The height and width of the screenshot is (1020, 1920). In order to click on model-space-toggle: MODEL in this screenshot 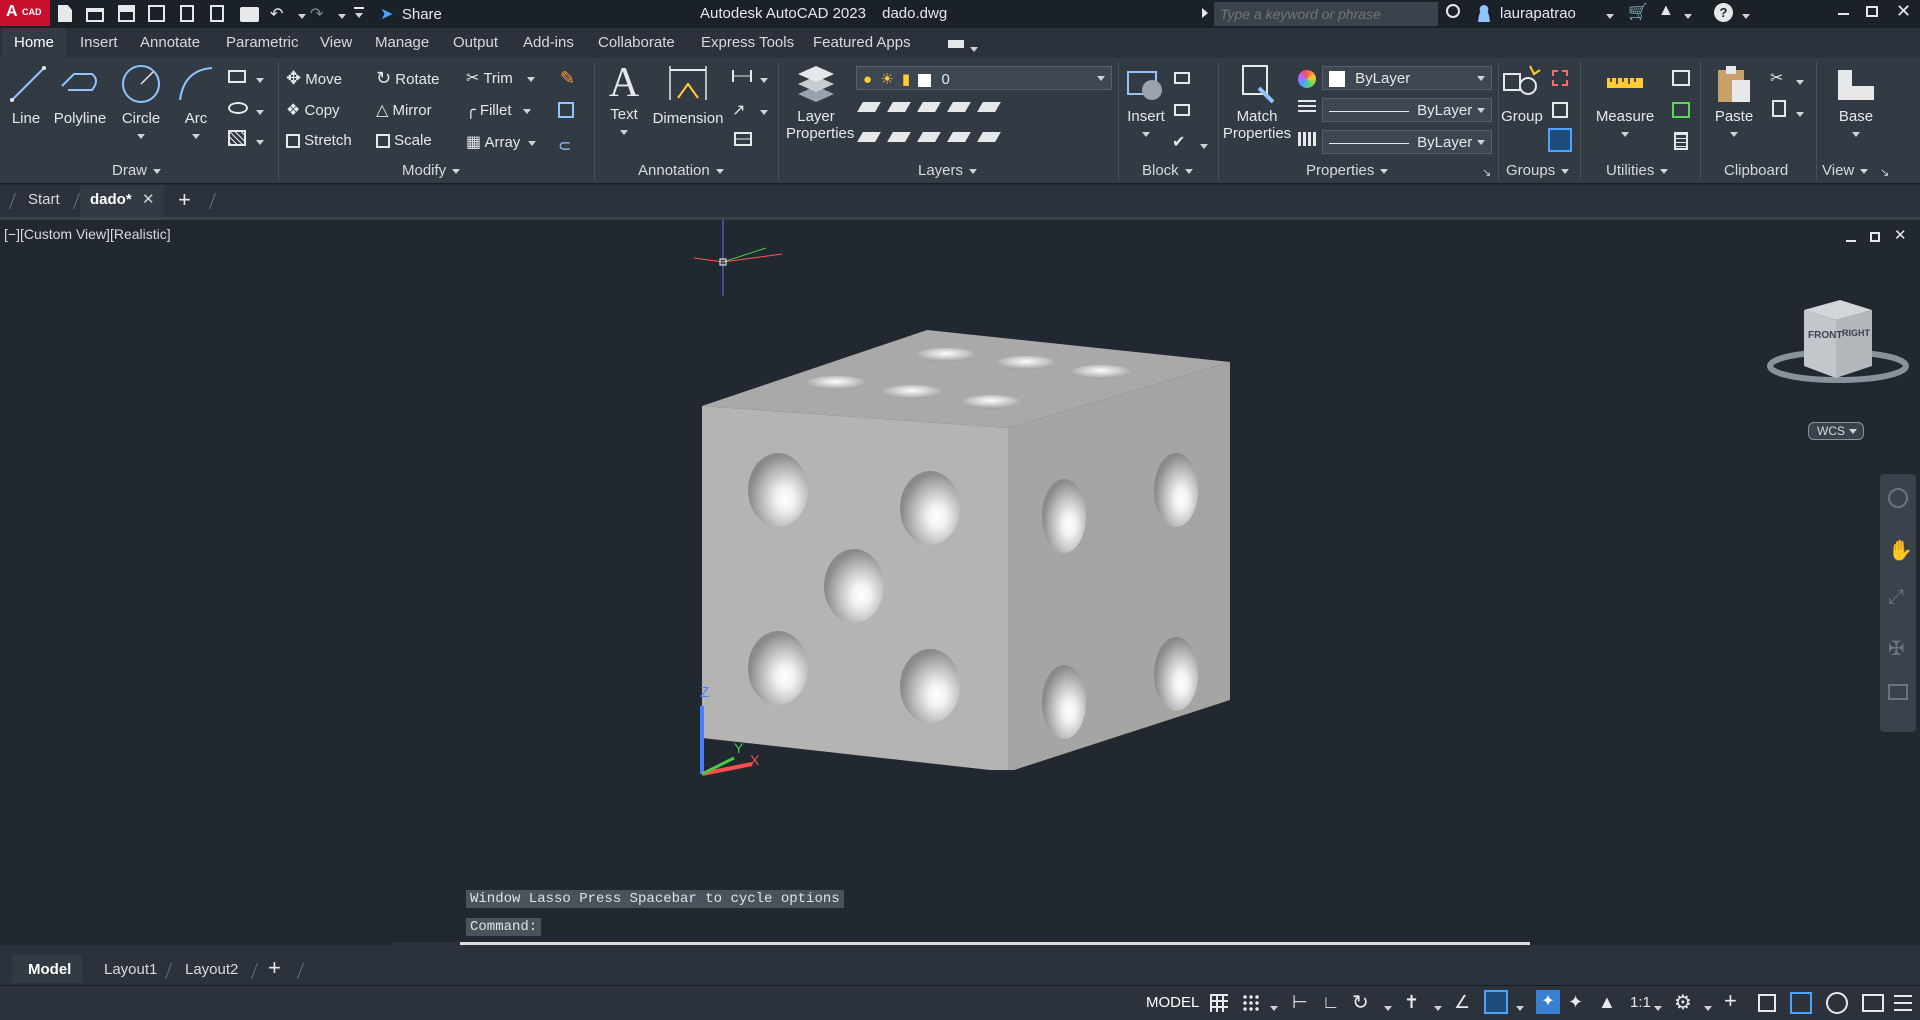, I will do `click(1172, 1002)`.